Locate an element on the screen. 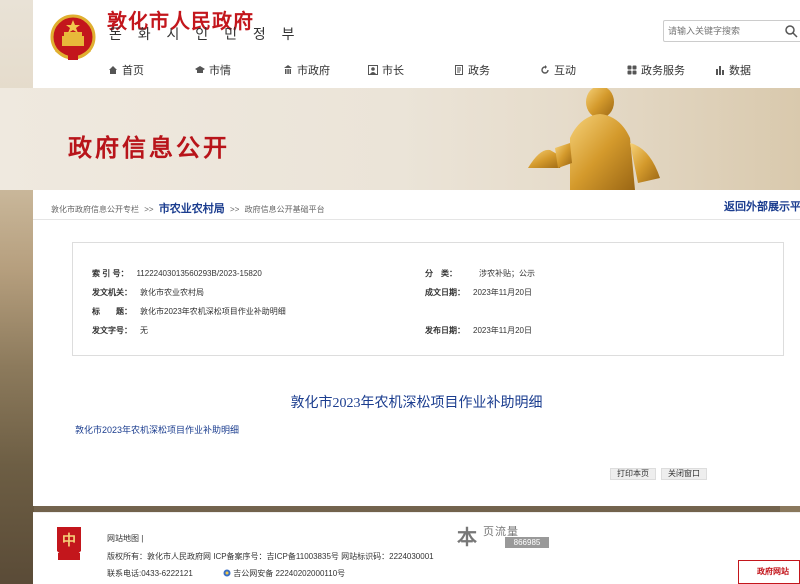  index-row: 索 引 号： 11222403013560293B/2023-15820 is located at coordinates (177, 273).